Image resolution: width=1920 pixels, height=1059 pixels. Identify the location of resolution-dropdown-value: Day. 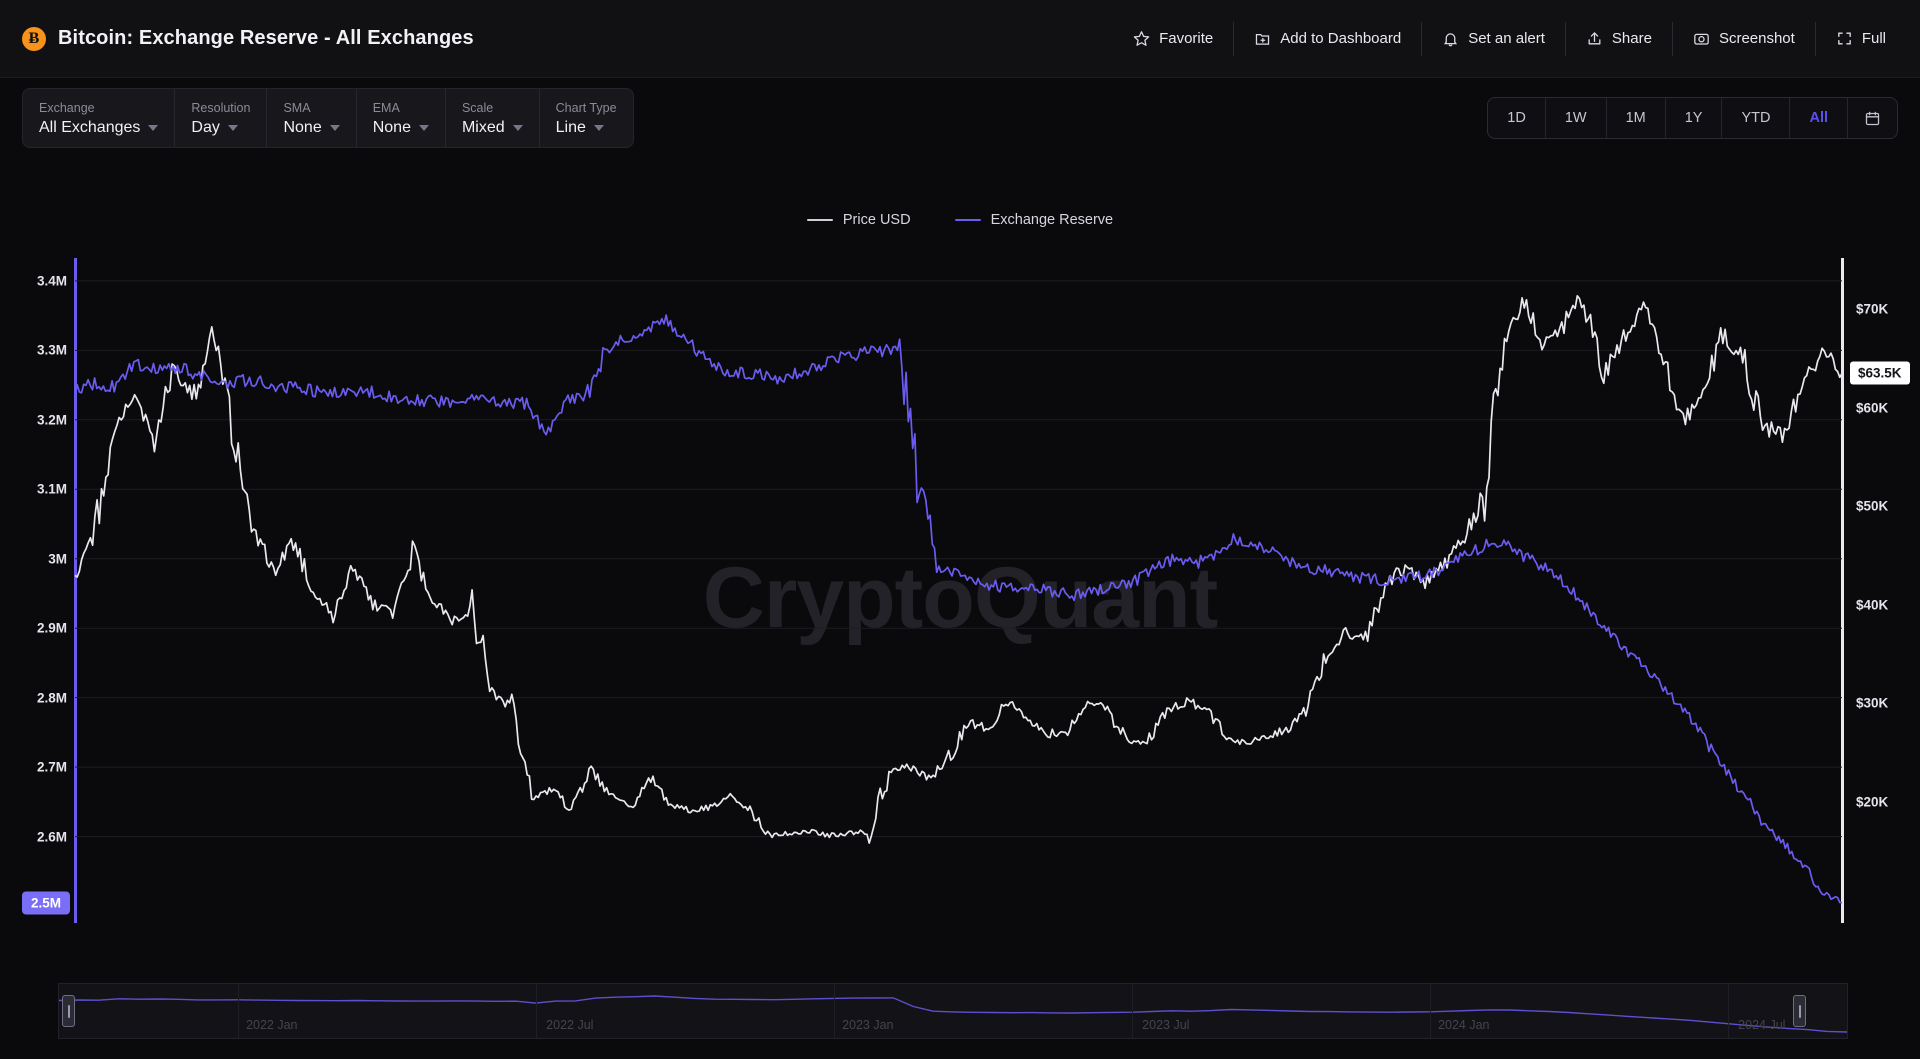
(205, 127).